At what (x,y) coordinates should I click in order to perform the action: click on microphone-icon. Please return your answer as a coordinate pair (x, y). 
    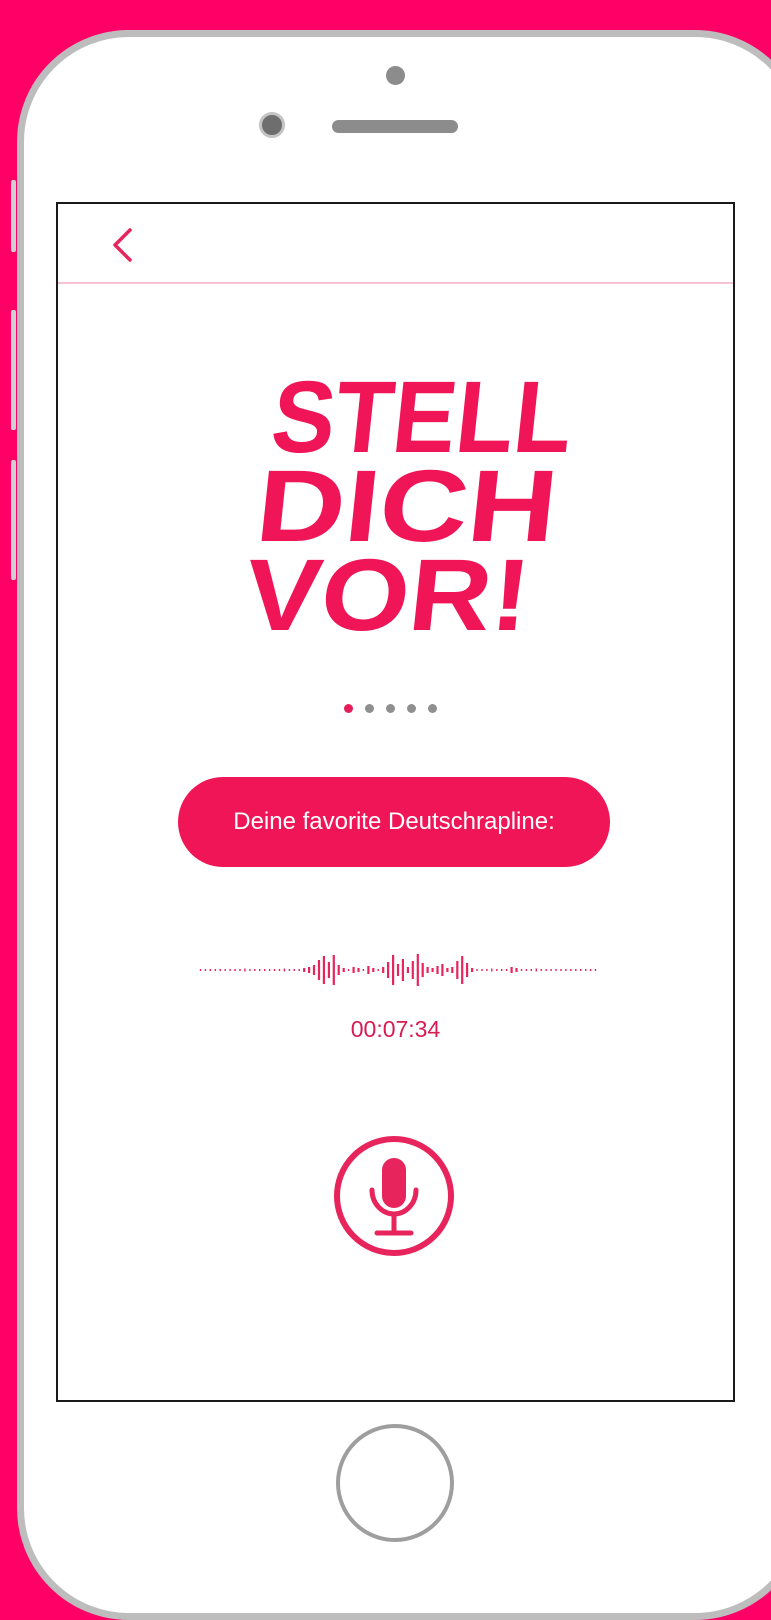
    Looking at the image, I should click on (394, 1196).